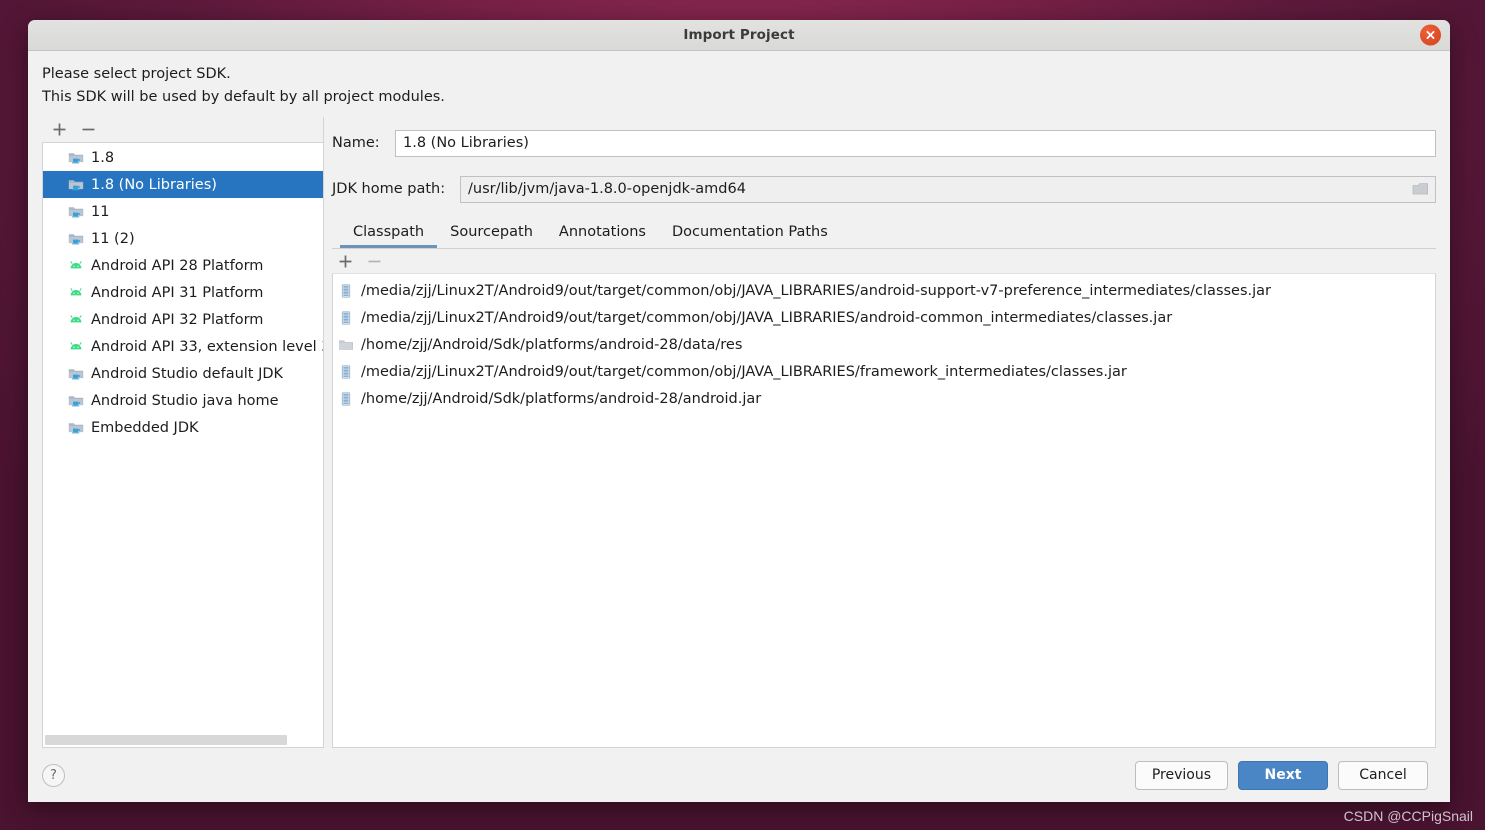 The width and height of the screenshot is (1485, 830). I want to click on previous-button: Previous, so click(1181, 775).